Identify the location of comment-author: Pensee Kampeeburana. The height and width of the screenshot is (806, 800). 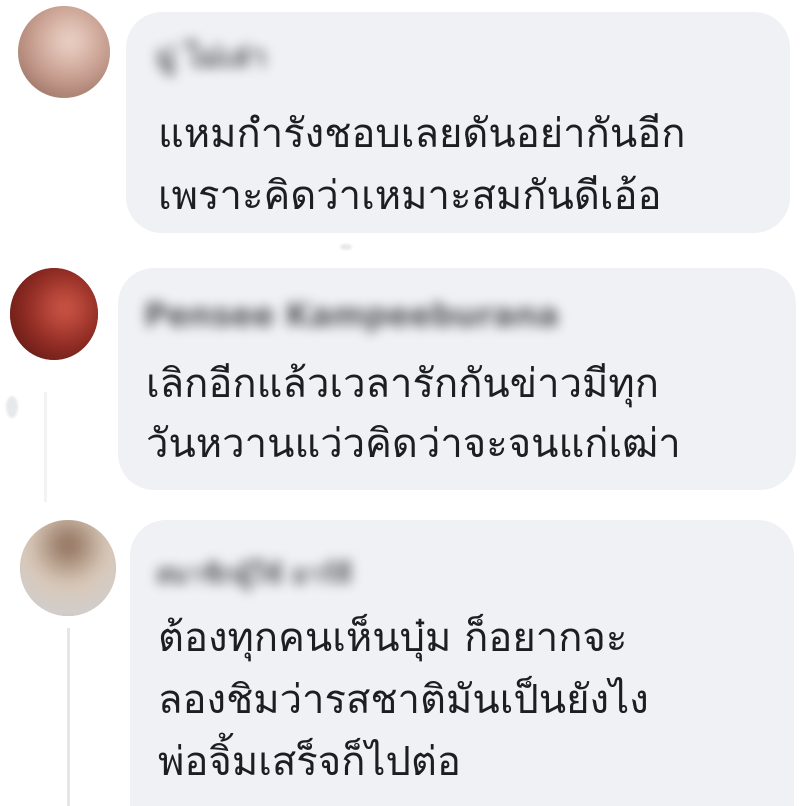
(351, 315).